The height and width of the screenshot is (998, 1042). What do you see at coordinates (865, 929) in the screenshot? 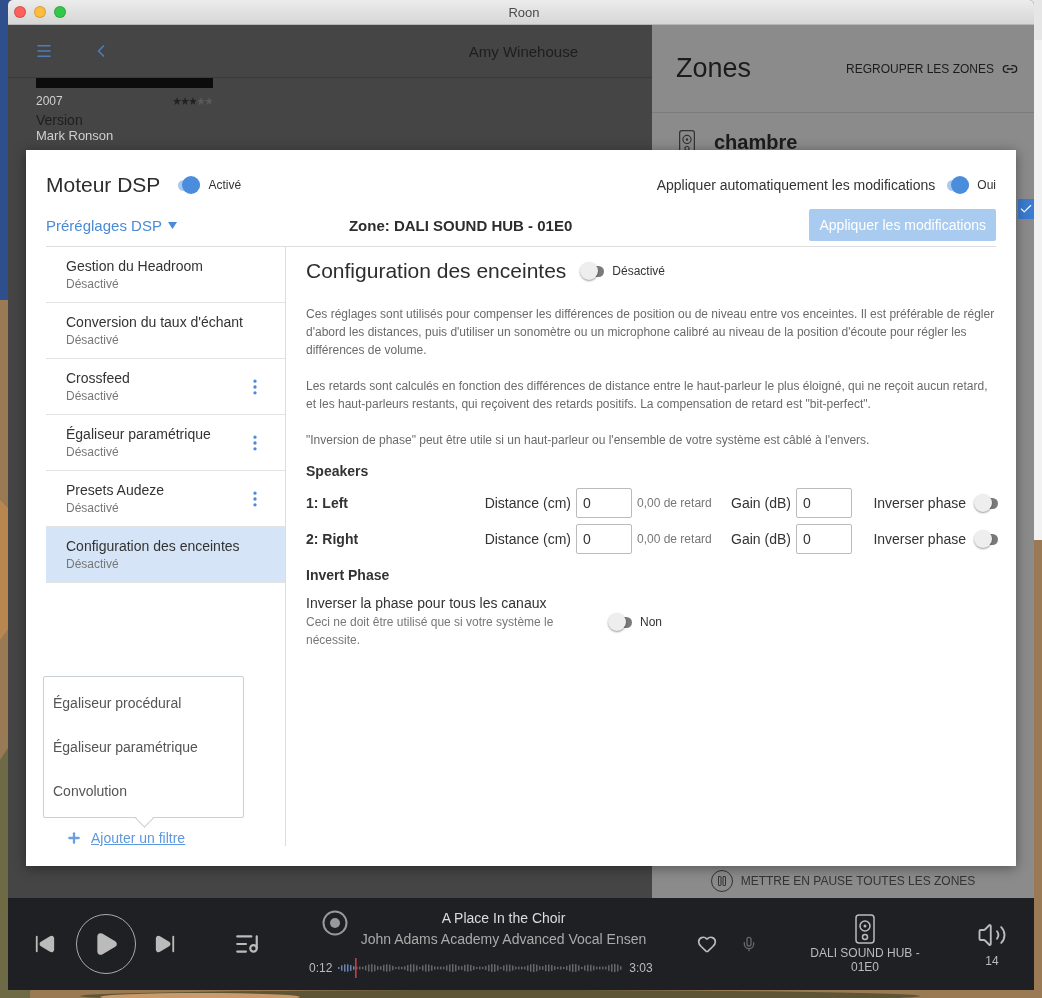
I see `speaker-icon` at bounding box center [865, 929].